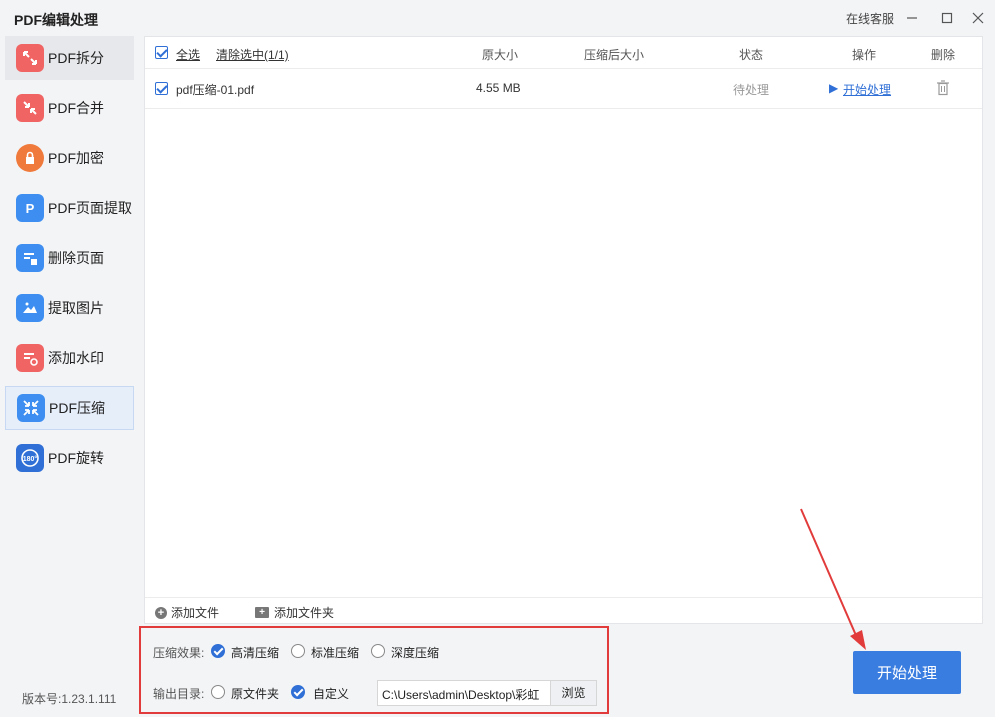 The width and height of the screenshot is (995, 717). I want to click on close-button, so click(978, 18).